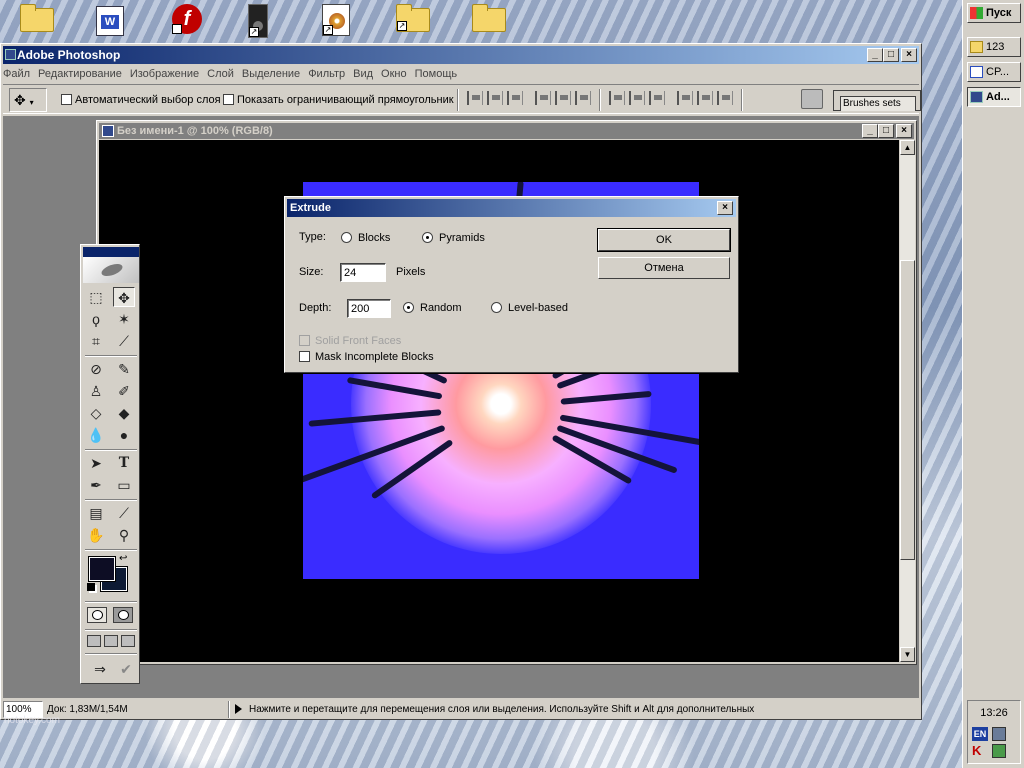 This screenshot has height=768, width=1024. What do you see at coordinates (366, 357) in the screenshot?
I see `mask-incomplete-blocks-checkbox: Mask Incomplete Blocks` at bounding box center [366, 357].